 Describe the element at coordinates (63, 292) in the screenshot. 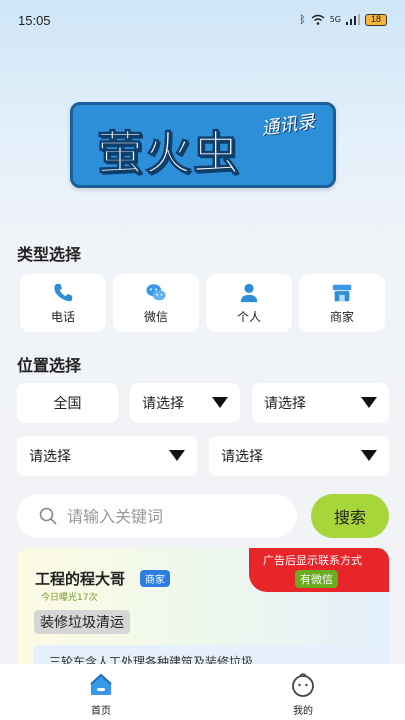

I see `phone-icon` at that location.